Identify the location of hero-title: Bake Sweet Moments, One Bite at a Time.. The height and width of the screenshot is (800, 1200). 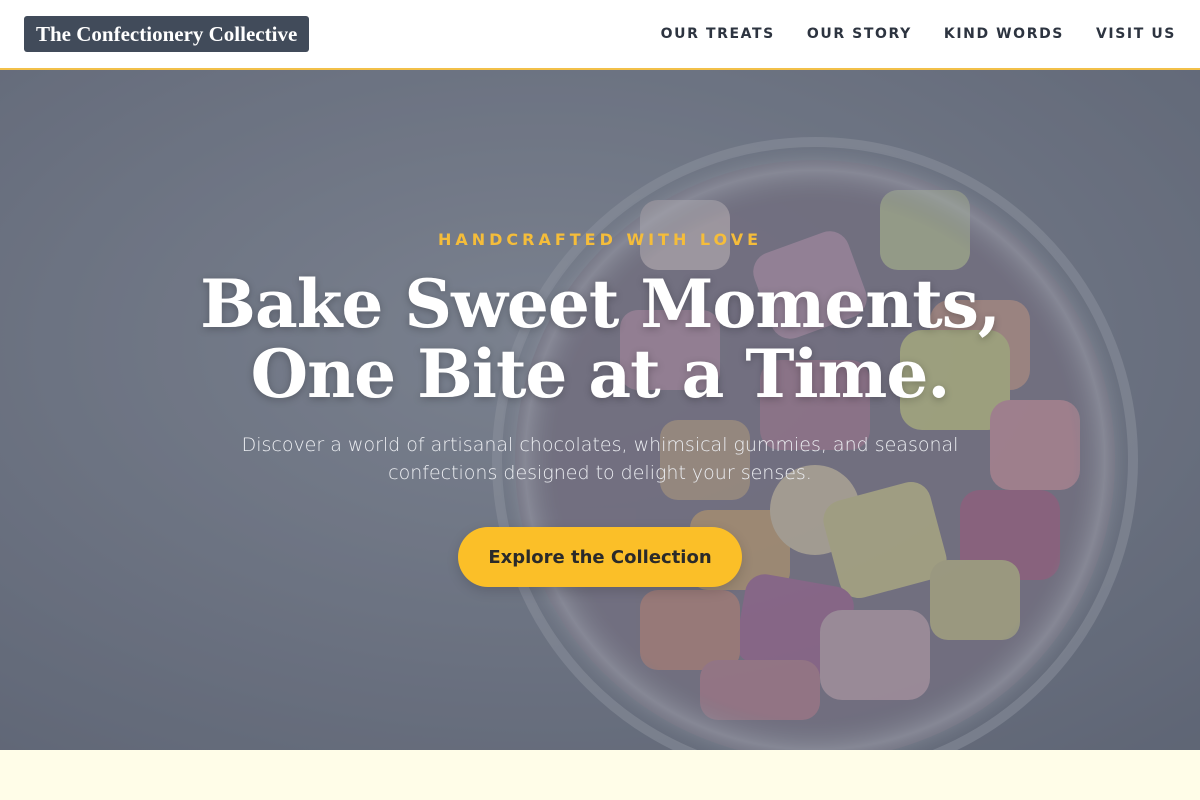
(600, 339).